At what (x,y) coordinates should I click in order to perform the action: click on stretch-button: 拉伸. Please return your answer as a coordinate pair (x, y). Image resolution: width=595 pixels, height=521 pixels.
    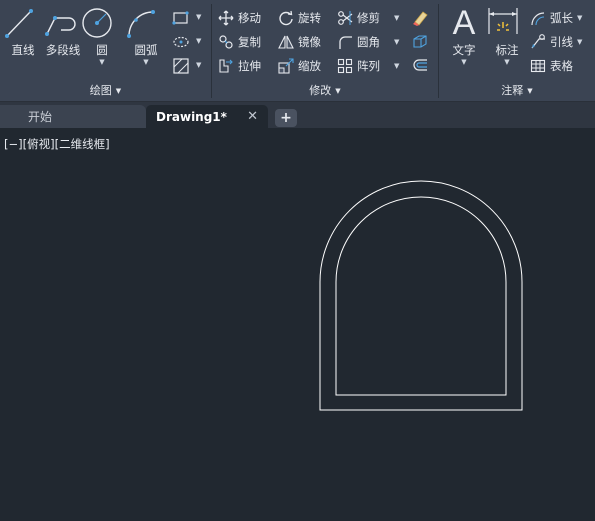
    Looking at the image, I should click on (239, 66).